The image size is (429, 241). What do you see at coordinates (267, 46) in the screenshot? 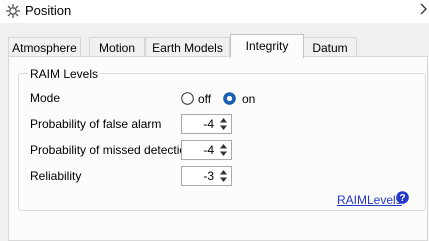
I see `tab-integrity: Integrity` at bounding box center [267, 46].